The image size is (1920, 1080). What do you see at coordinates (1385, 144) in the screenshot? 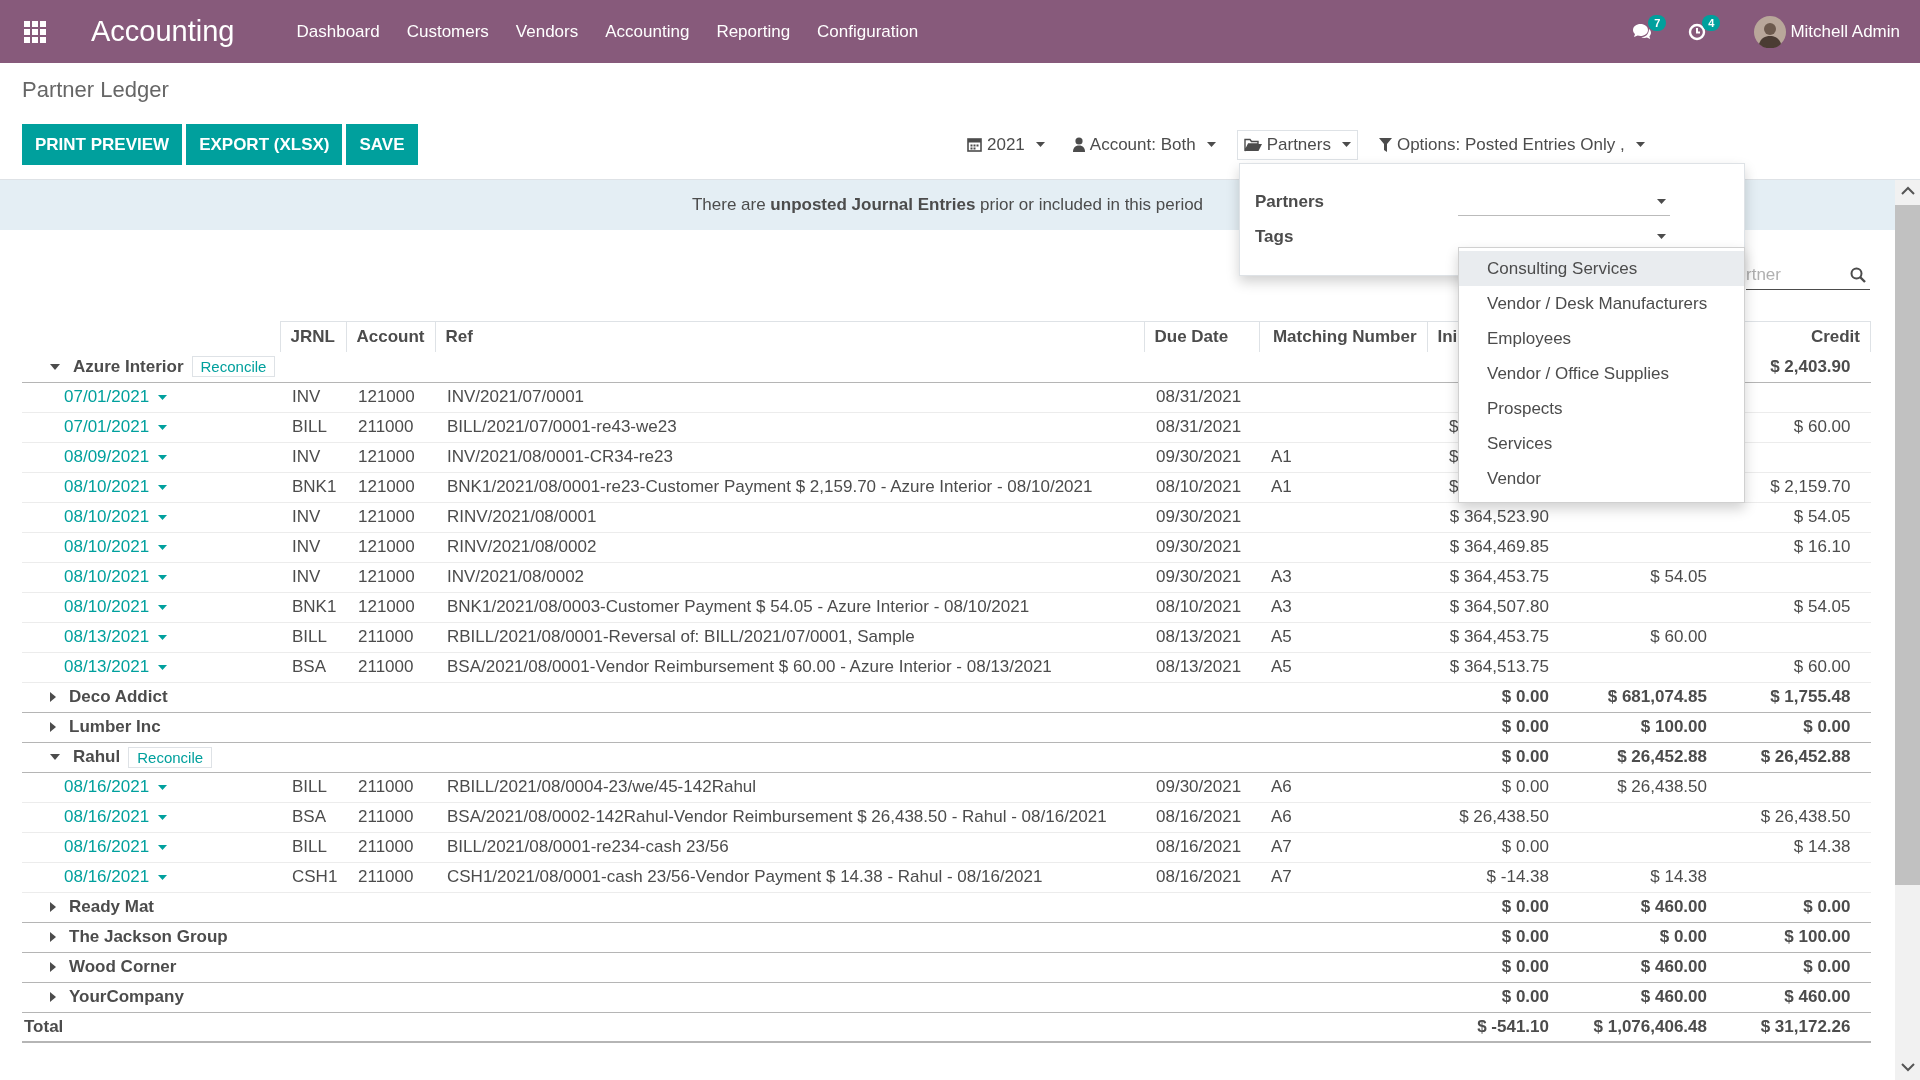
I see `filter-icon` at bounding box center [1385, 144].